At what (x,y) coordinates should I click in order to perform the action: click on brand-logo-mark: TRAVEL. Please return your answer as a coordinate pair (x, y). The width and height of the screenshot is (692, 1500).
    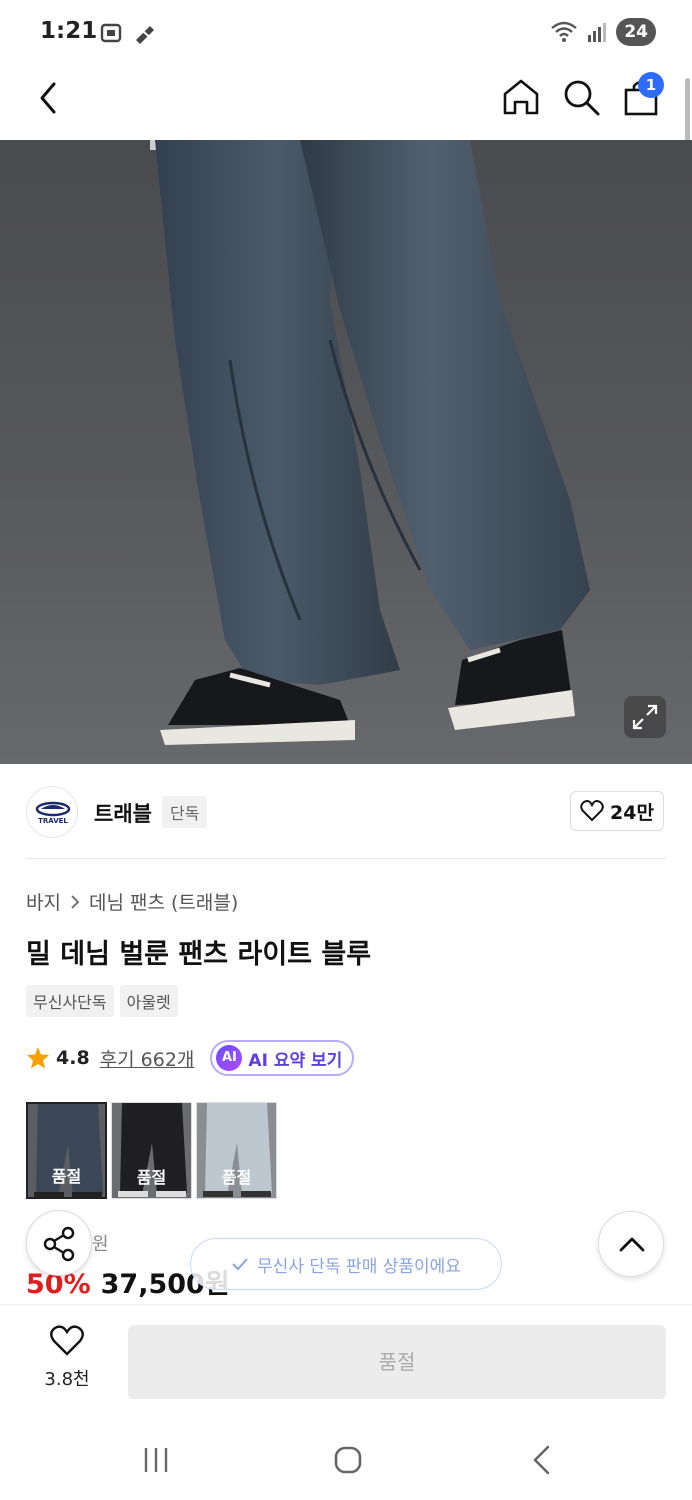
    Looking at the image, I should click on (53, 813).